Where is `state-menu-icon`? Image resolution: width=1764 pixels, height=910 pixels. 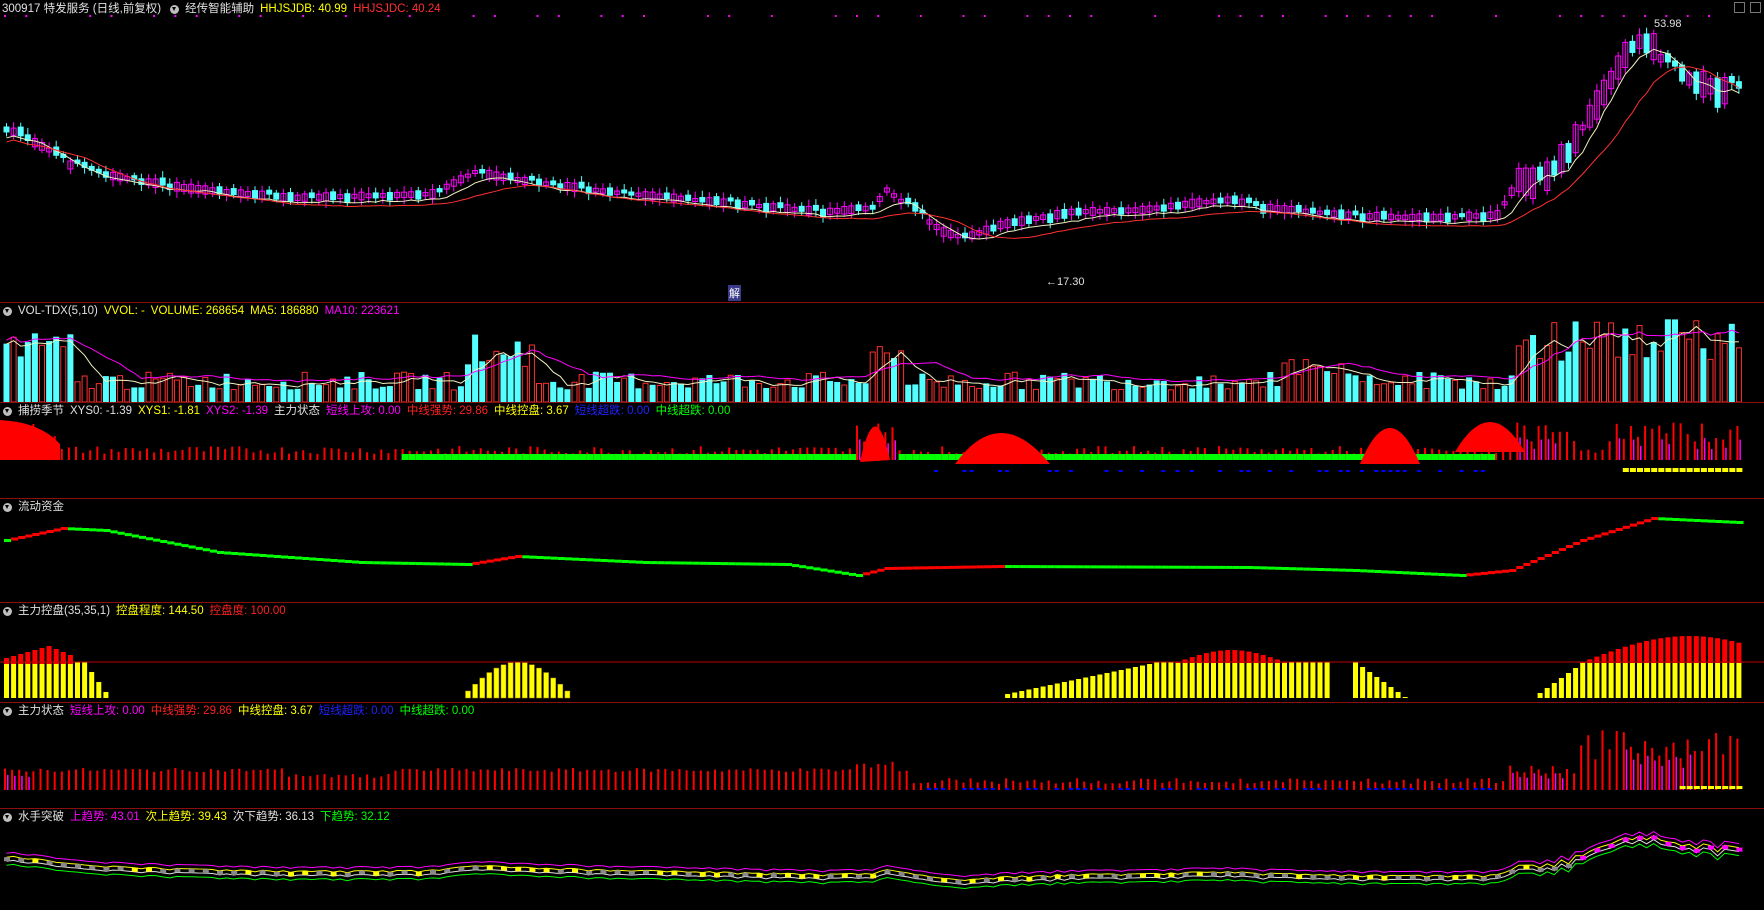
state-menu-icon is located at coordinates (7, 711).